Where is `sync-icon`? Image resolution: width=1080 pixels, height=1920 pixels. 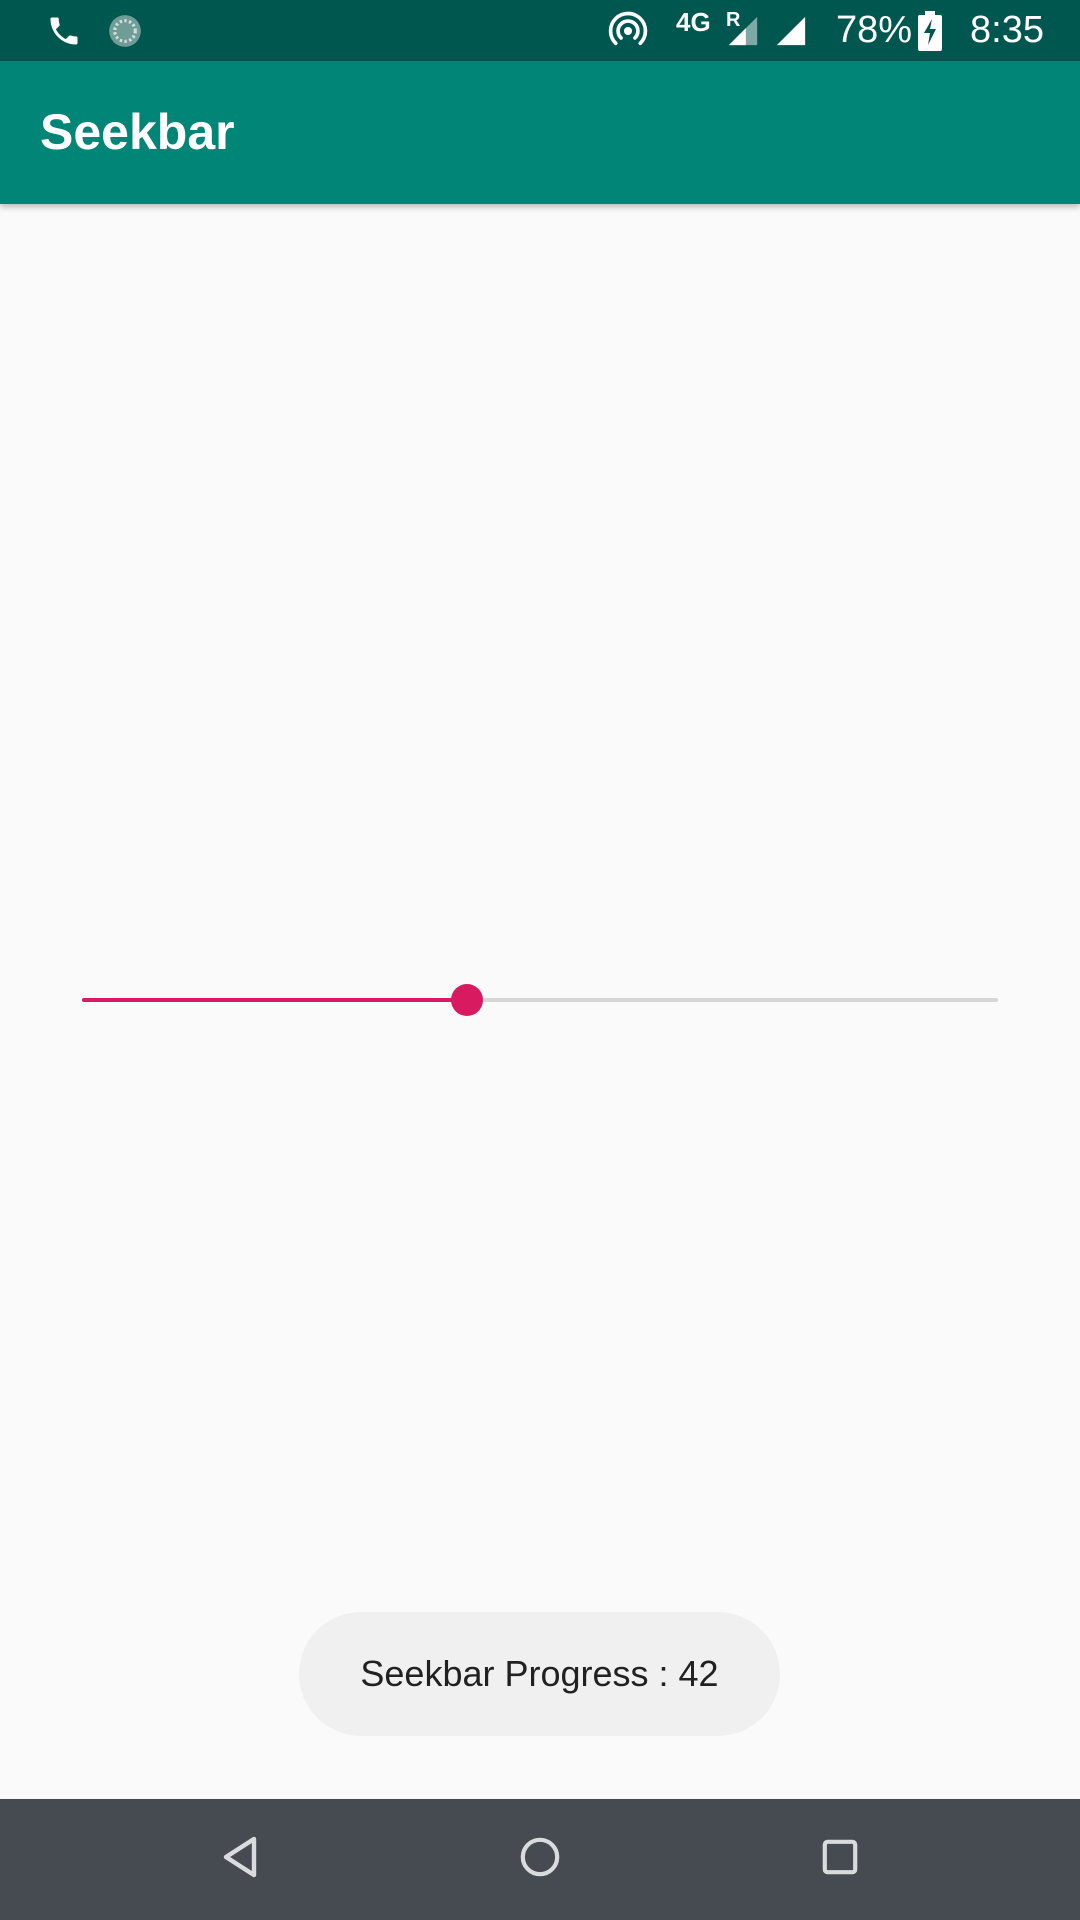
sync-icon is located at coordinates (125, 30).